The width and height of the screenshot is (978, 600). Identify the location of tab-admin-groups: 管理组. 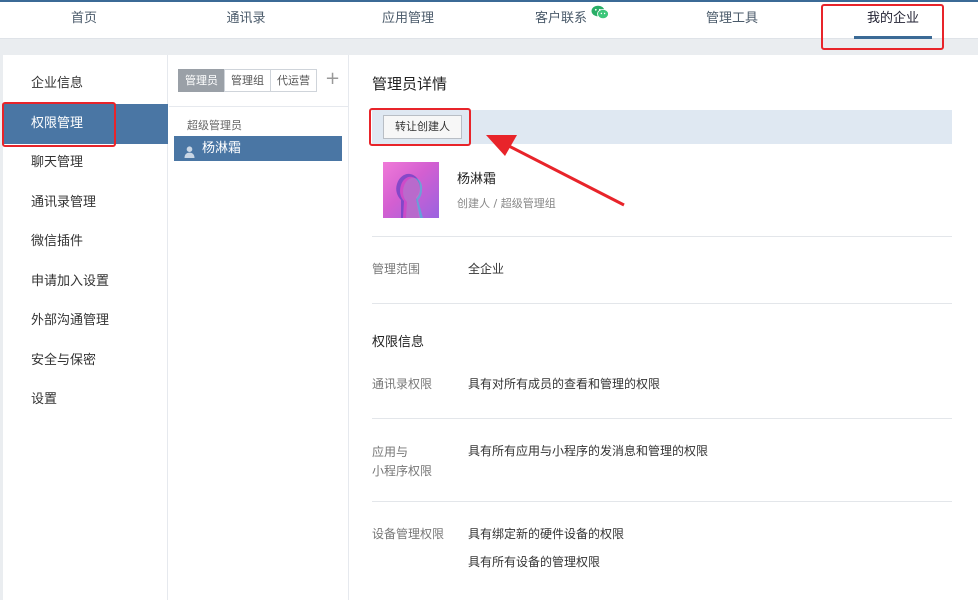
(247, 80).